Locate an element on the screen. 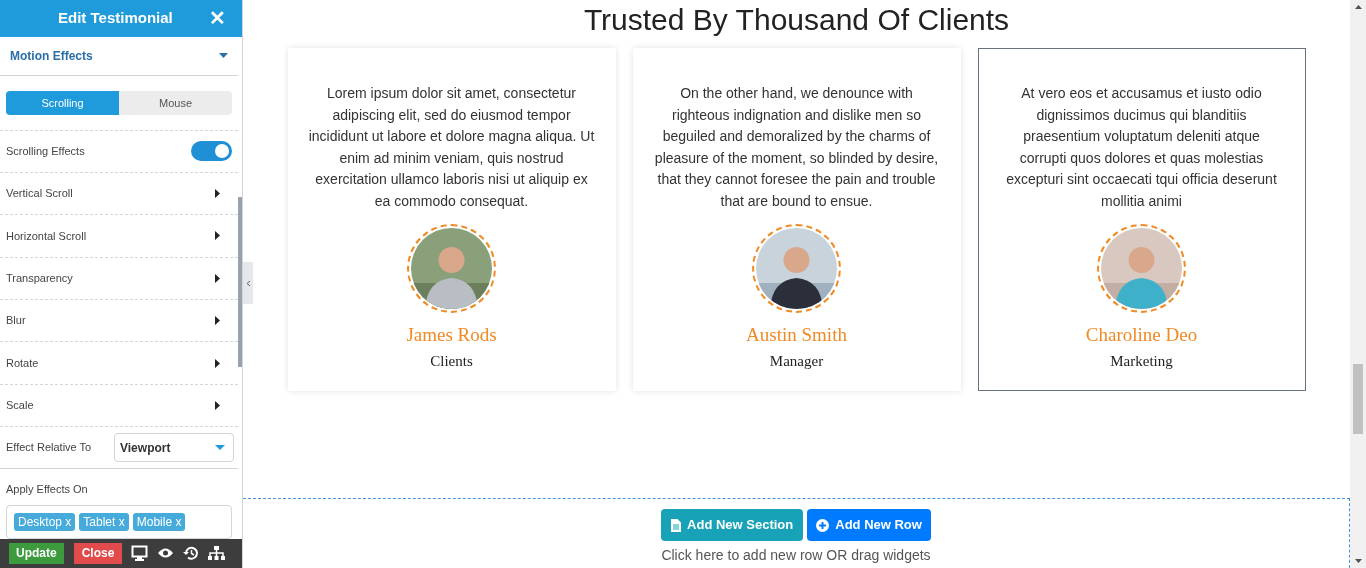  document-icon is located at coordinates (676, 525).